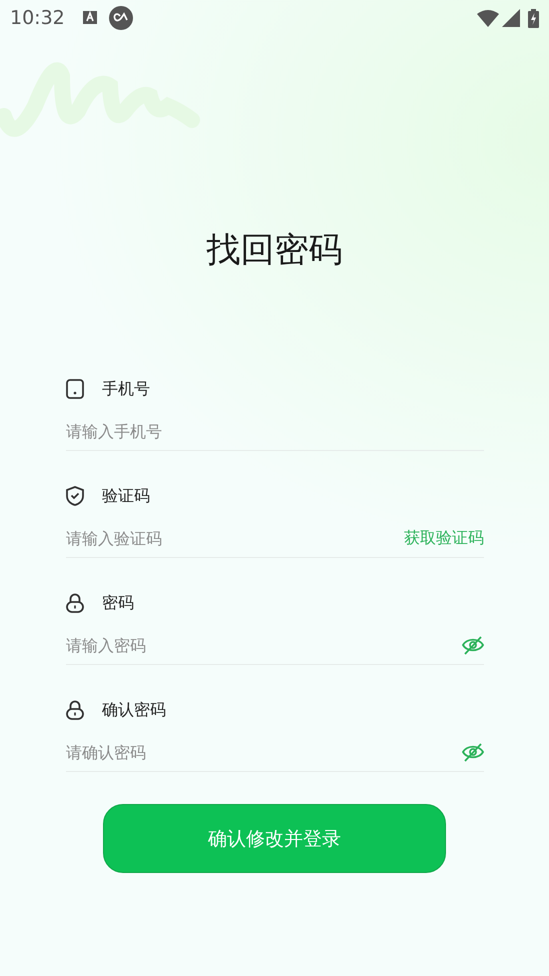 The height and width of the screenshot is (976, 549). Describe the element at coordinates (274, 838) in the screenshot. I see `submit-button: 确认修改并登录` at that location.